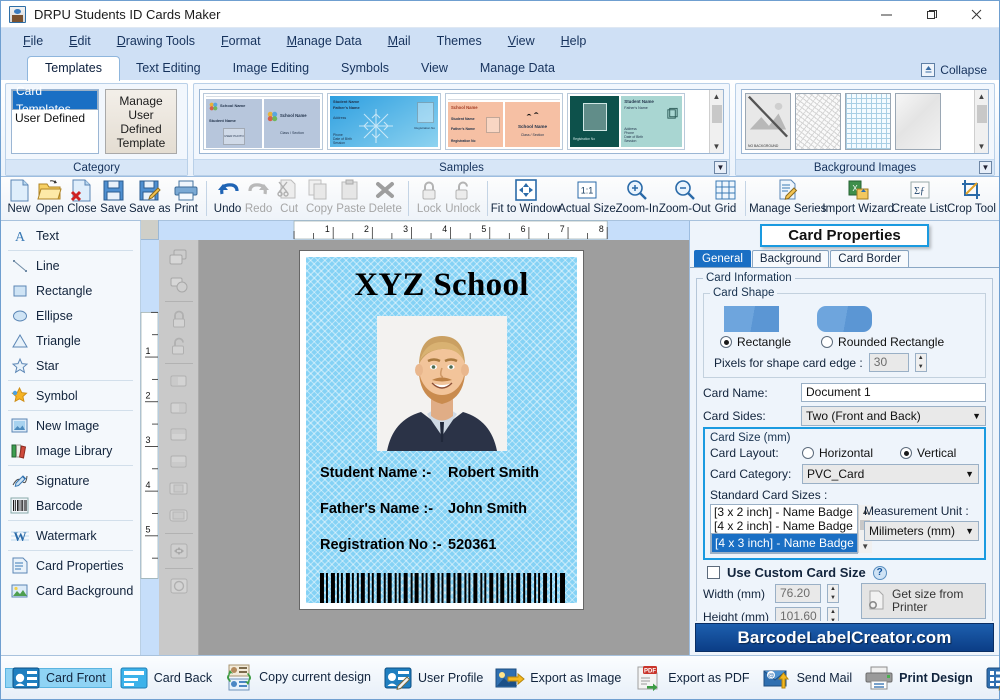  What do you see at coordinates (879, 572) in the screenshot?
I see `help-icon: ?` at bounding box center [879, 572].